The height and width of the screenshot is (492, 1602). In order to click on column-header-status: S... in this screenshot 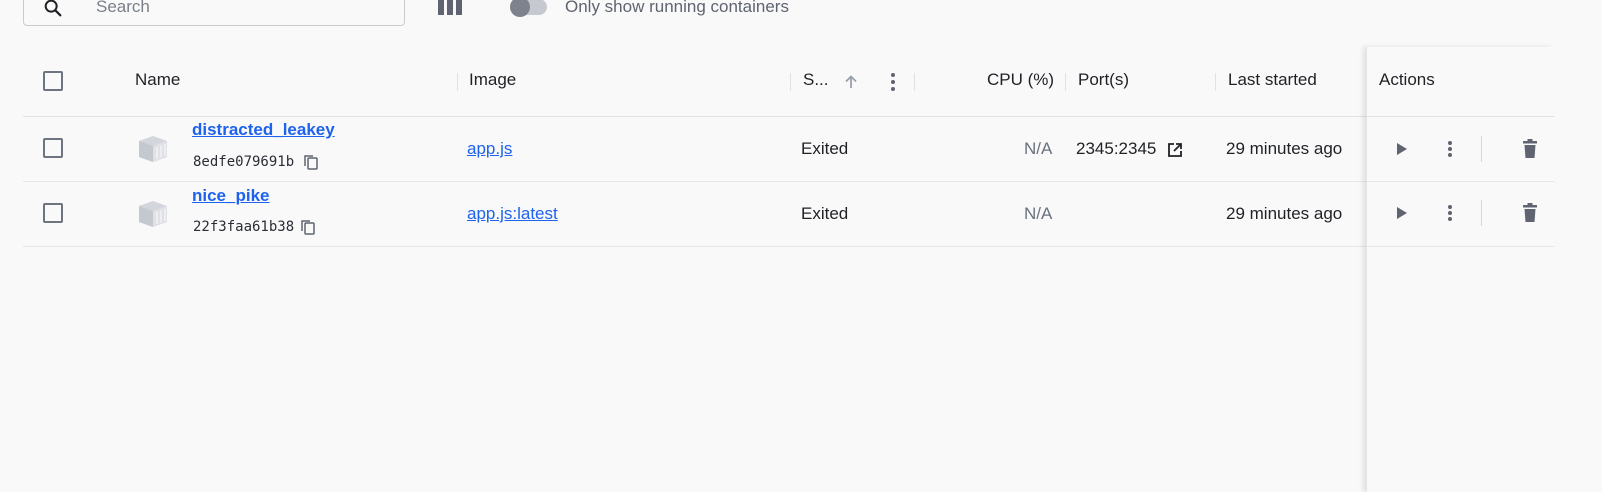, I will do `click(816, 80)`.